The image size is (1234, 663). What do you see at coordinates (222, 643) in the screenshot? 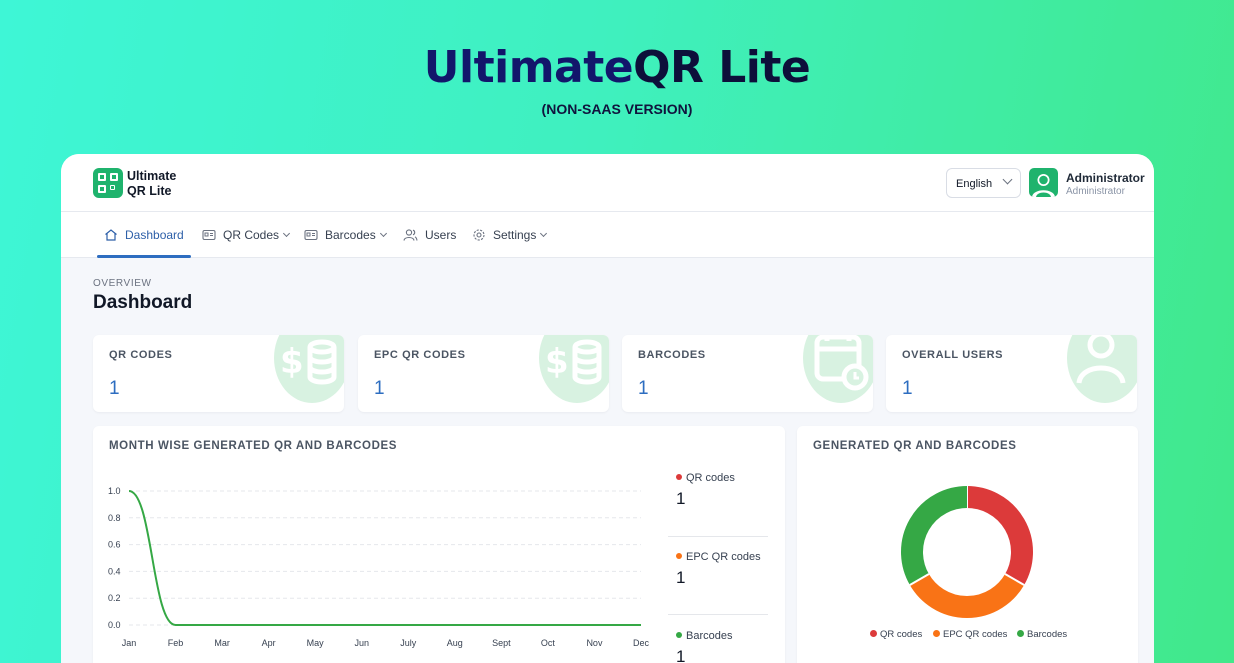
I see `x-tick-label: Mar` at bounding box center [222, 643].